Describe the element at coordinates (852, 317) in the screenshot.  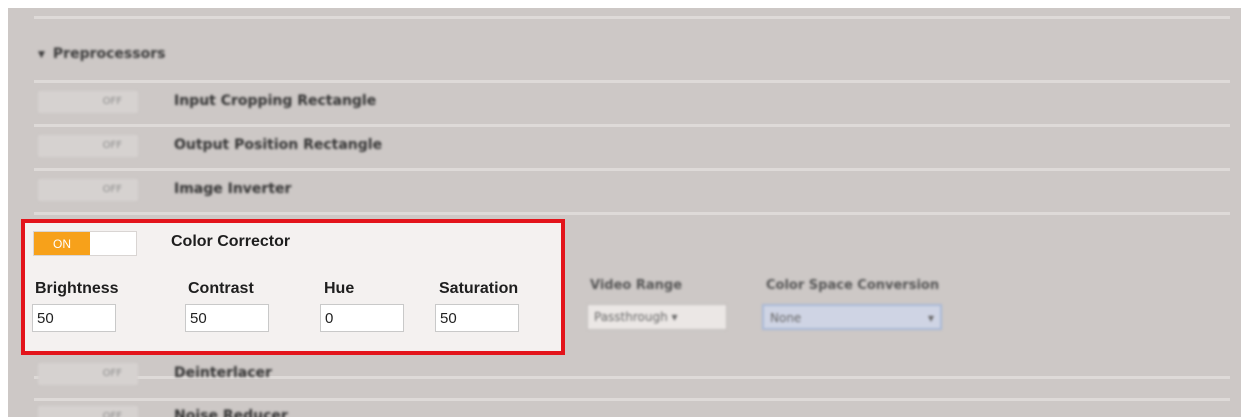
I see `color-space-conversion-select: None ▾` at that location.